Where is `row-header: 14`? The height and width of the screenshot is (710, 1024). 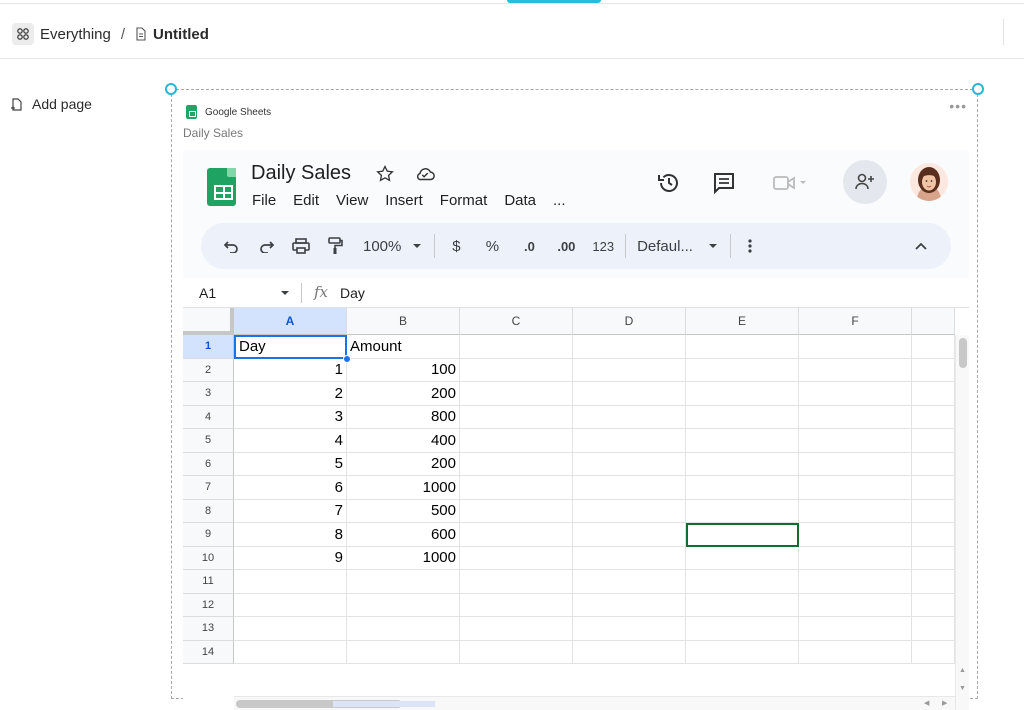
row-header: 14 is located at coordinates (208, 652).